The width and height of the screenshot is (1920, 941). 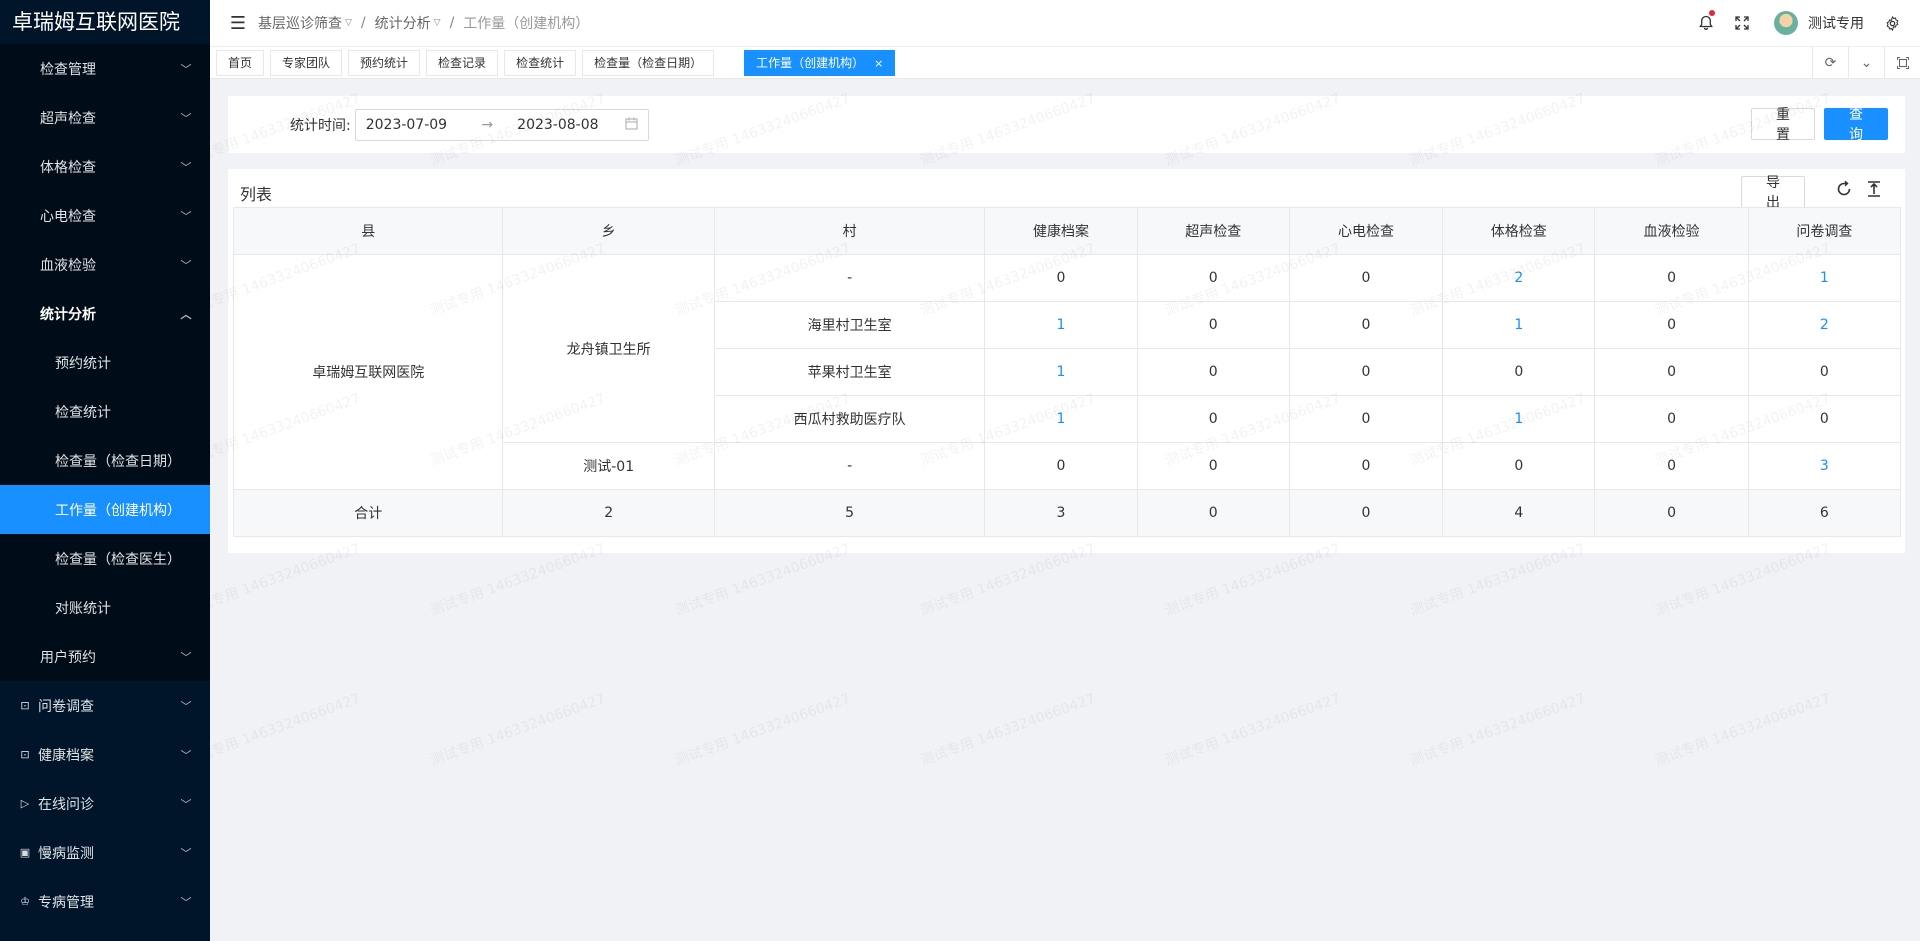 What do you see at coordinates (1067, 231) in the screenshot?
I see `table-header-row: 县乡村健康档案 超声检查 心电检查 体格检查 血液检验 问卷调查` at bounding box center [1067, 231].